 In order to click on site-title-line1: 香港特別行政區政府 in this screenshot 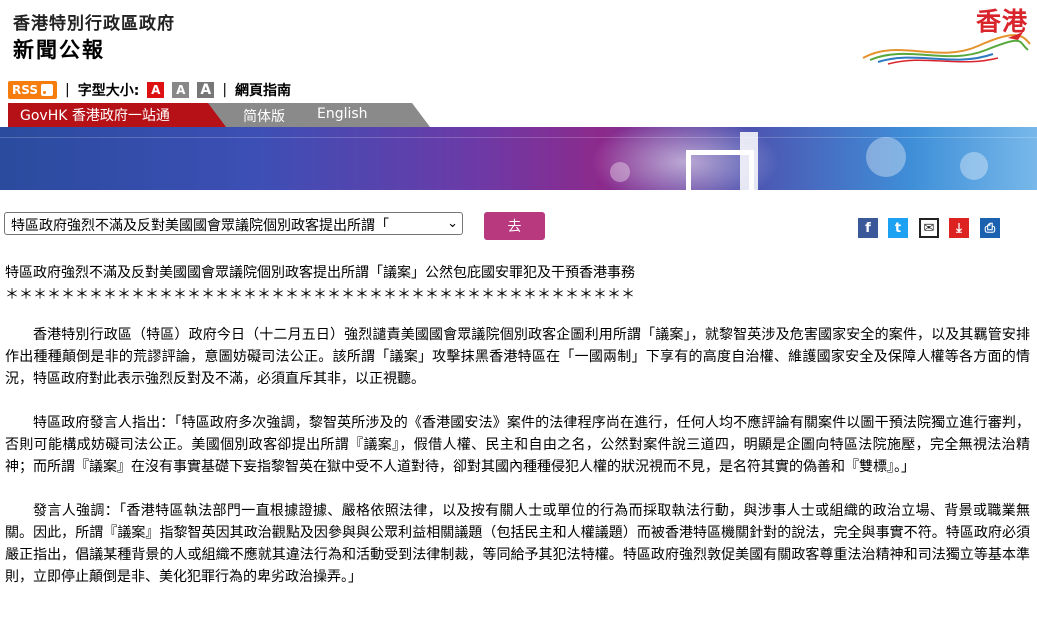, I will do `click(94, 24)`.